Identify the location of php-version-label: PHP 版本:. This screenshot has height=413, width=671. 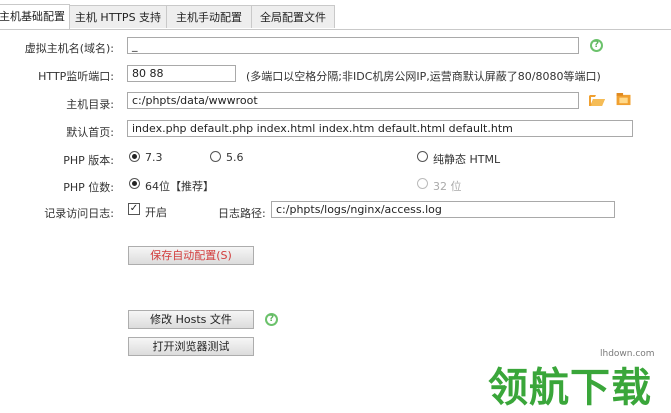
(88, 160).